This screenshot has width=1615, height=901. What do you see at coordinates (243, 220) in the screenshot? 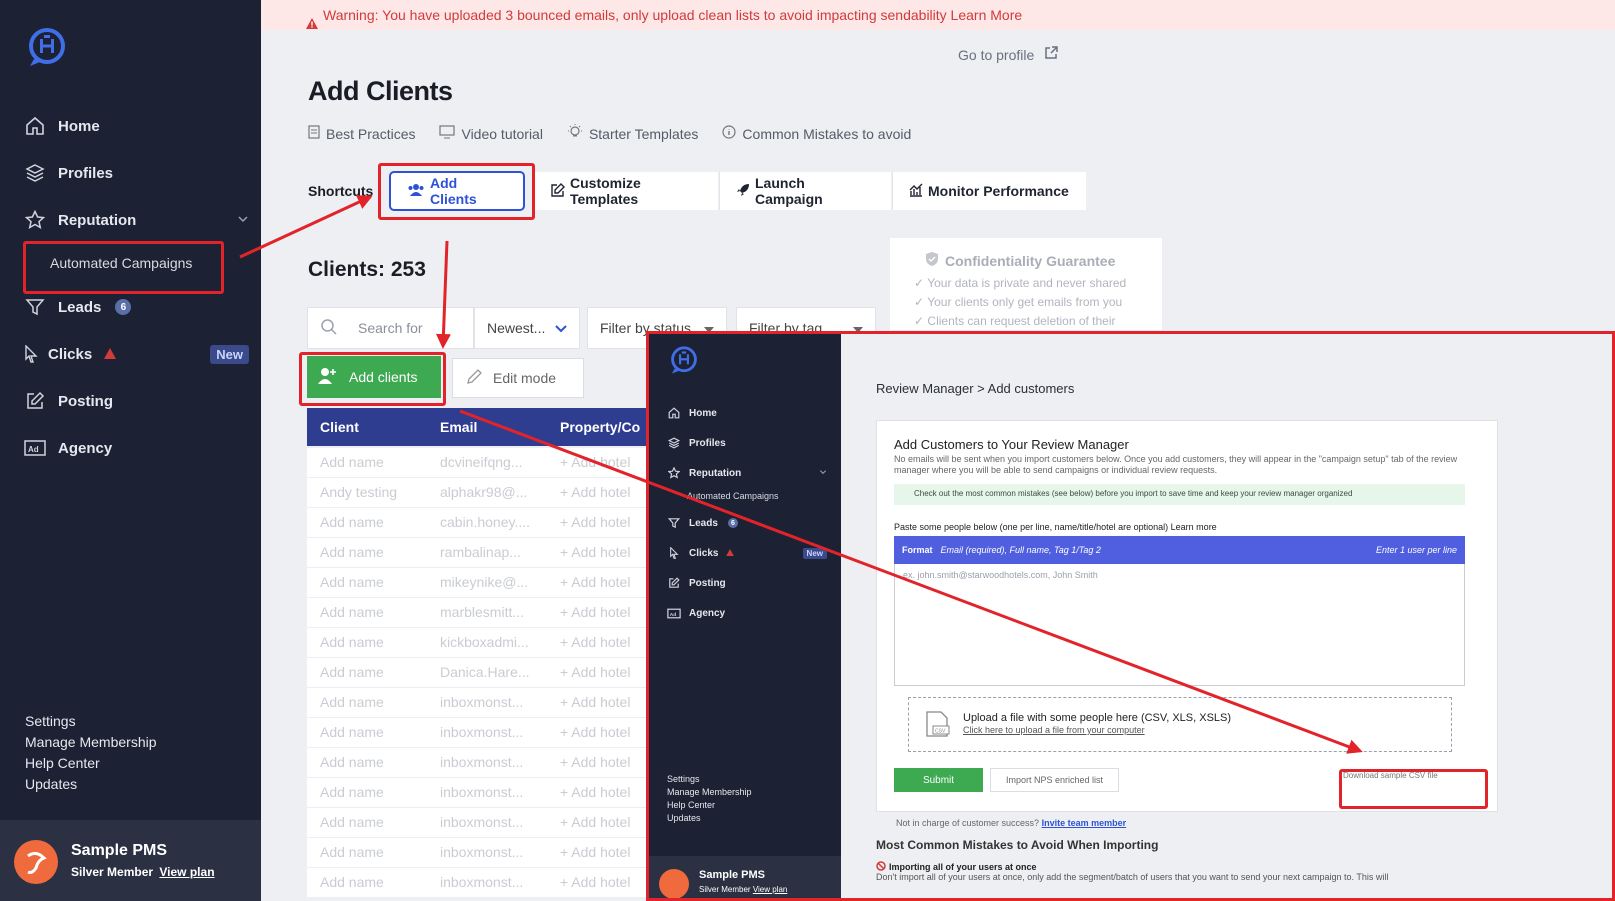
I see `chevron-down-icon` at bounding box center [243, 220].